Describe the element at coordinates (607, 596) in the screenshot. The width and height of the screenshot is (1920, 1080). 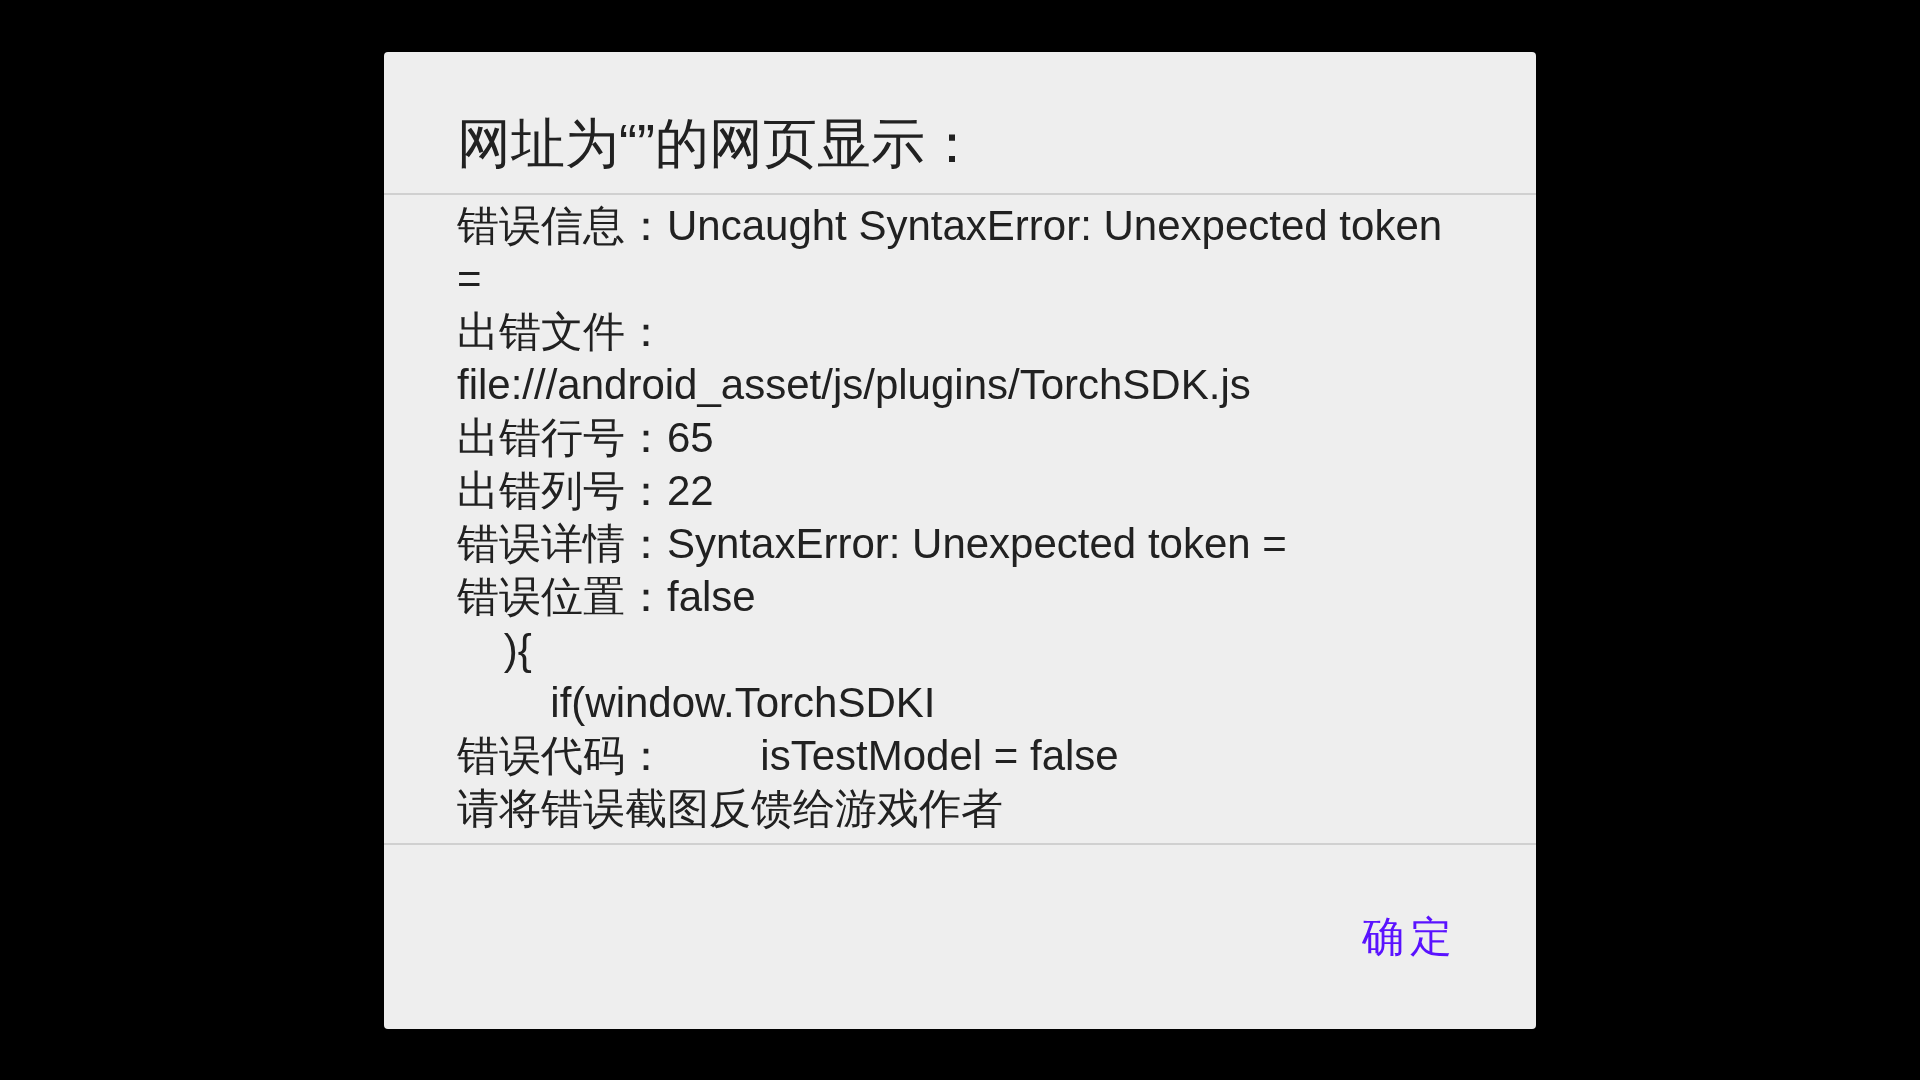
I see `message-line: 错误位置：false` at that location.